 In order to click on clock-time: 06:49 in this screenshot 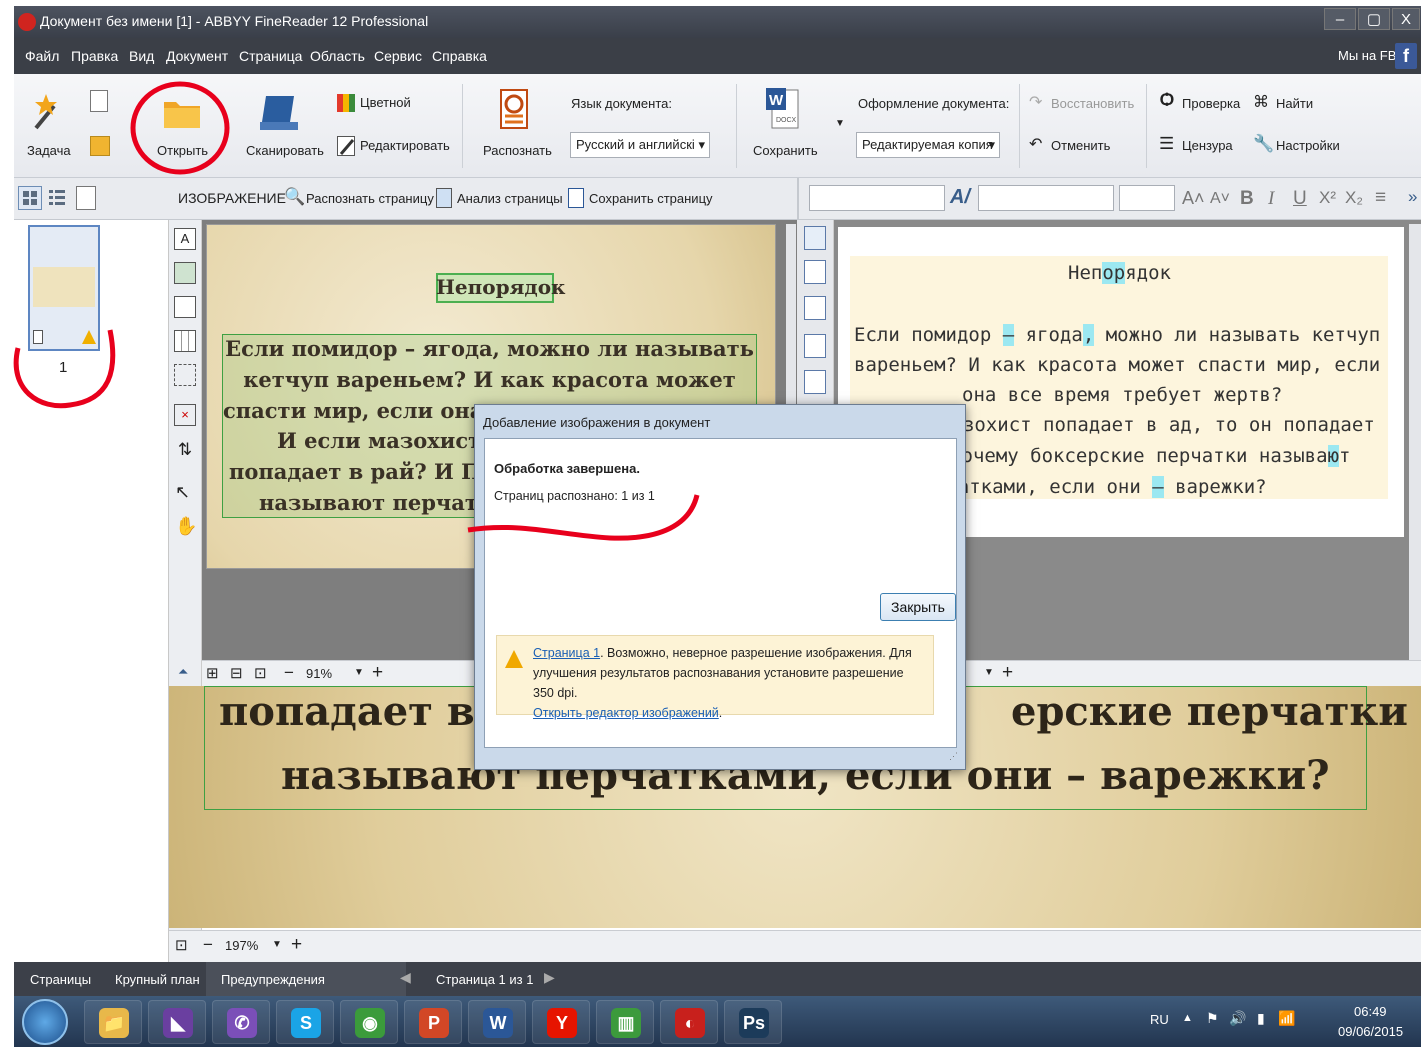, I will do `click(1370, 1011)`.